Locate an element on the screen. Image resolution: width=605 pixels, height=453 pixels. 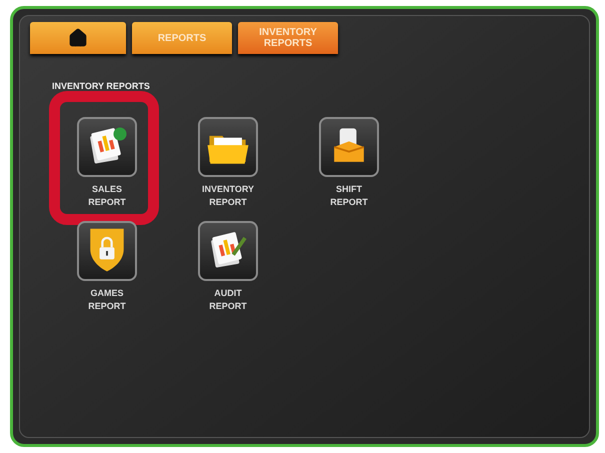
report-label: INVENTORY REPORT is located at coordinates (227, 195).